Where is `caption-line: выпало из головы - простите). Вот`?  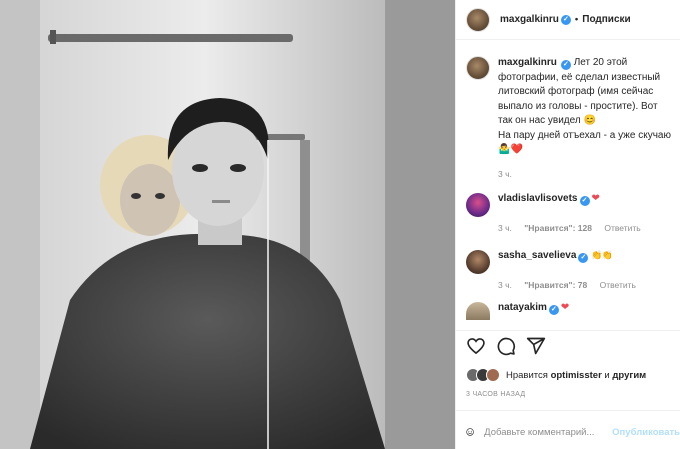
caption-line: выпало из головы - простите). Вот is located at coordinates (578, 106).